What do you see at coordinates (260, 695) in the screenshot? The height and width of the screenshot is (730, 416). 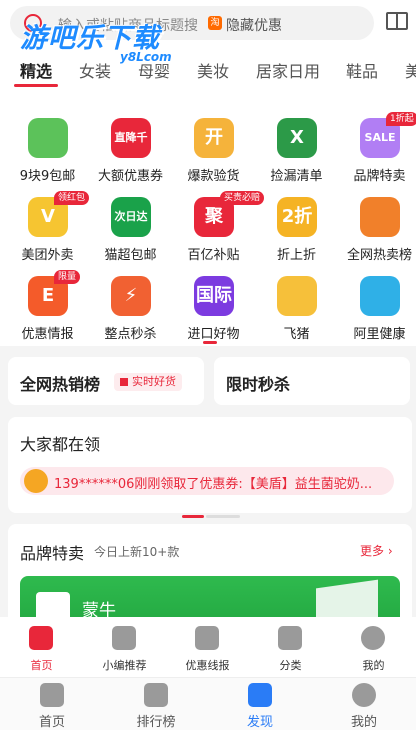 I see `discover-icon` at bounding box center [260, 695].